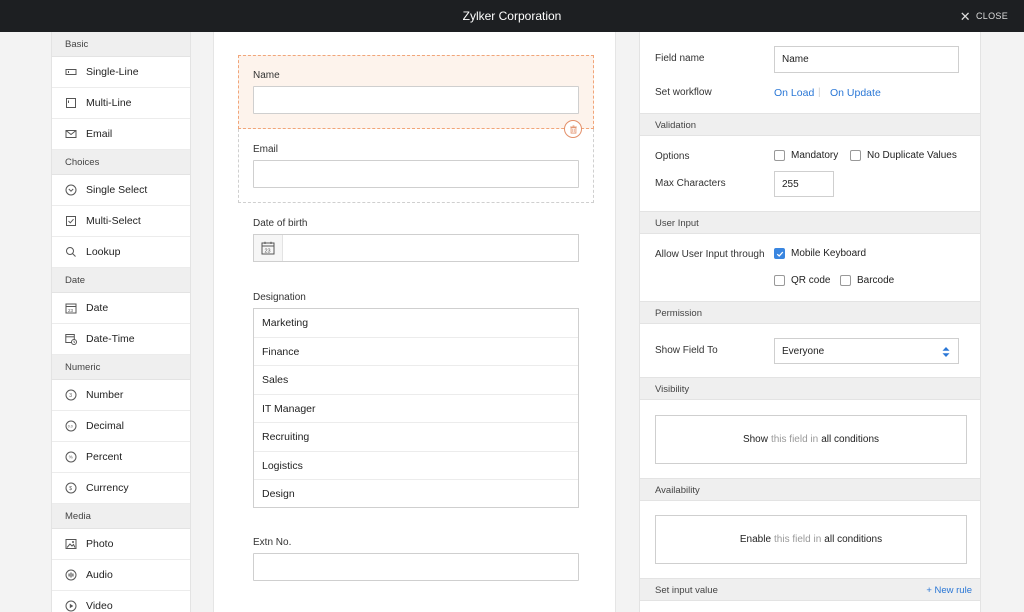 This screenshot has height=612, width=1024. Describe the element at coordinates (121, 44) in the screenshot. I see `palette-group-basic: Basic` at that location.